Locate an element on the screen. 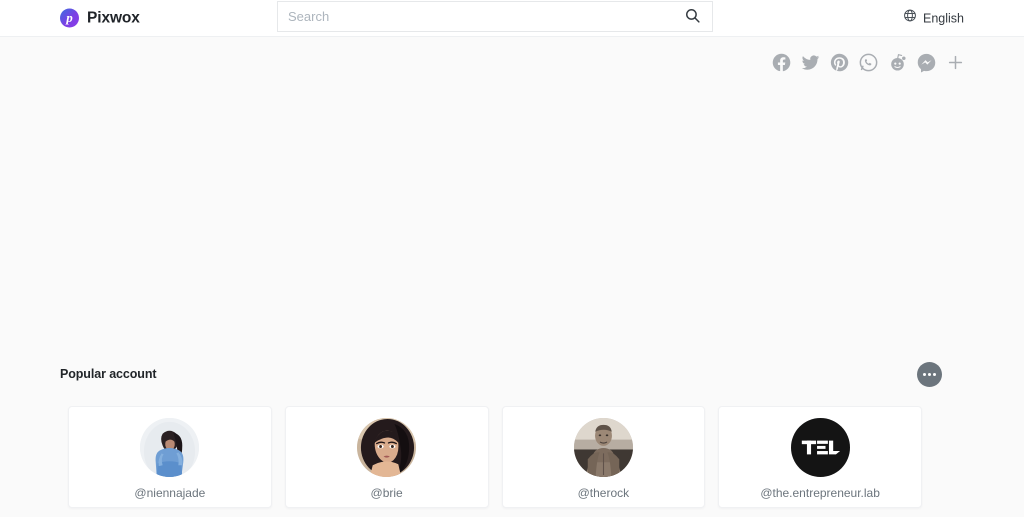  account-card: @the.entrepreneur.lab is located at coordinates (820, 457).